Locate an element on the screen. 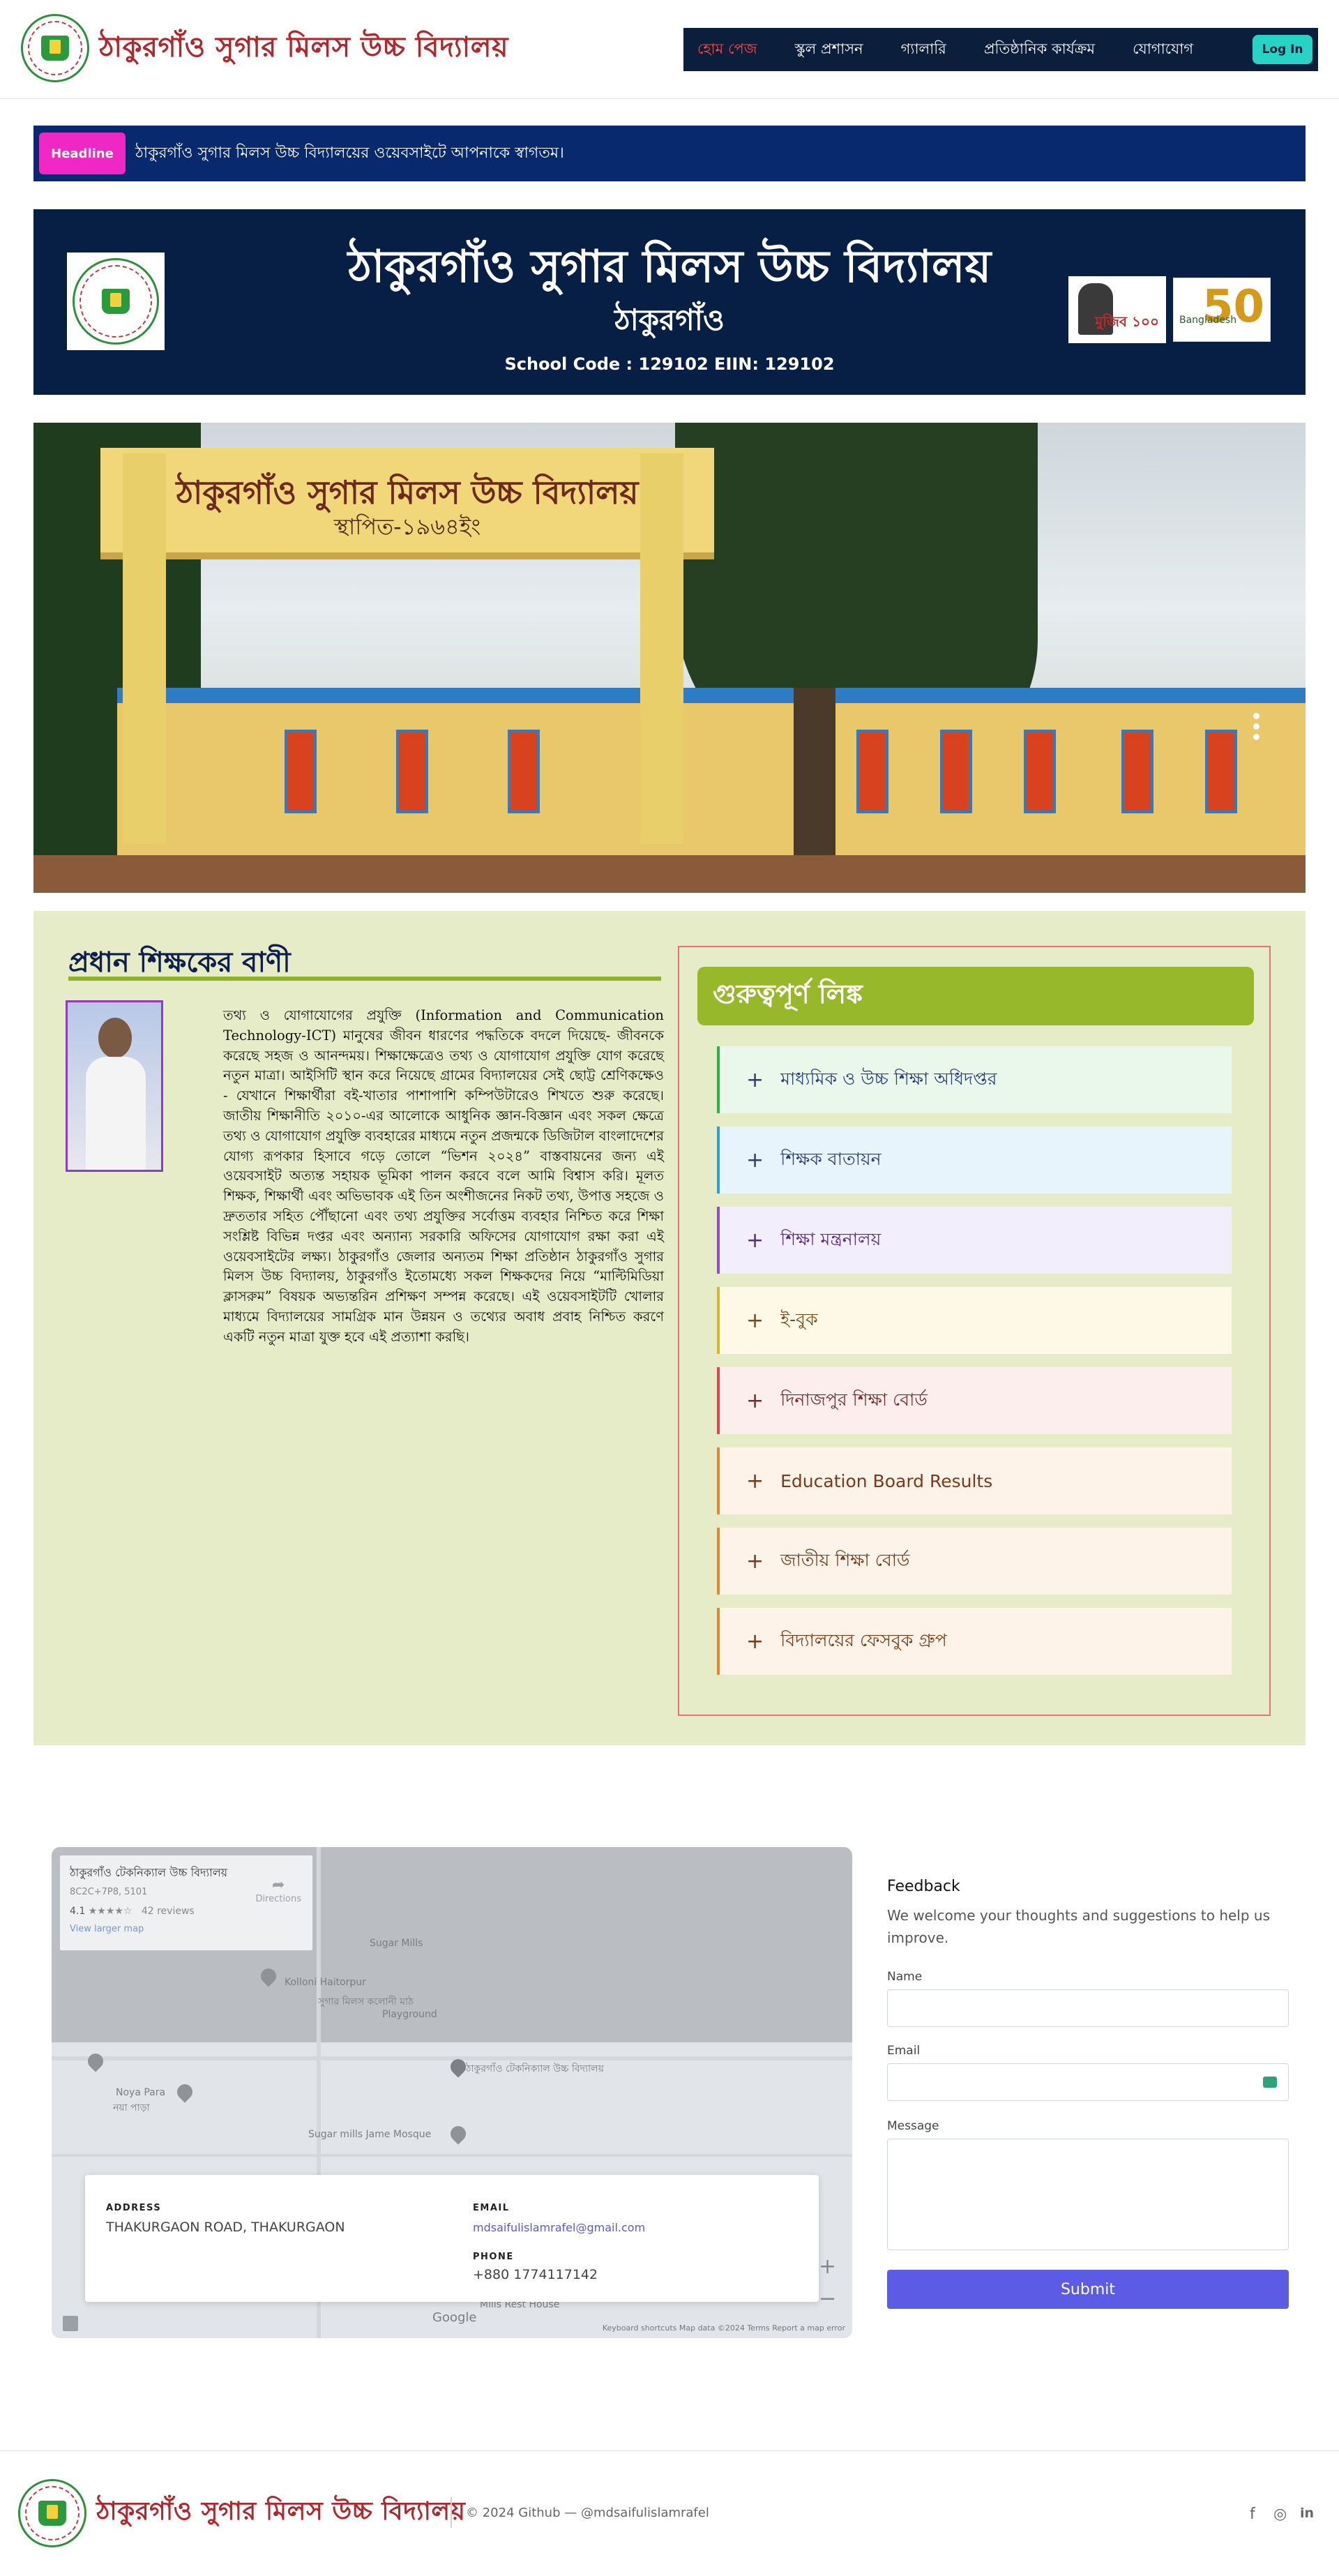 The image size is (1339, 2576). important-link-item: + শিক্ষক বাতায়ন is located at coordinates (974, 1160).